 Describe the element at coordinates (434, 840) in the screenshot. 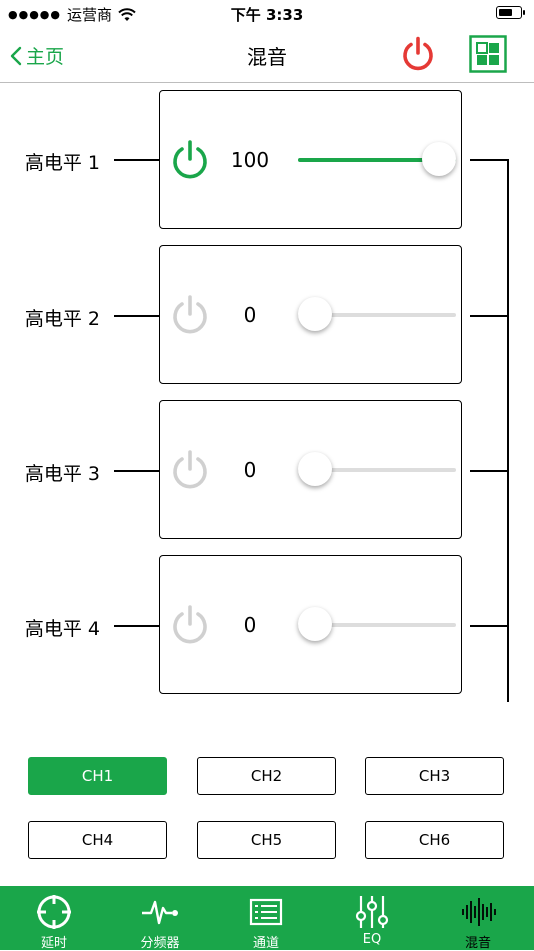

I see `ch-button: CH6` at that location.